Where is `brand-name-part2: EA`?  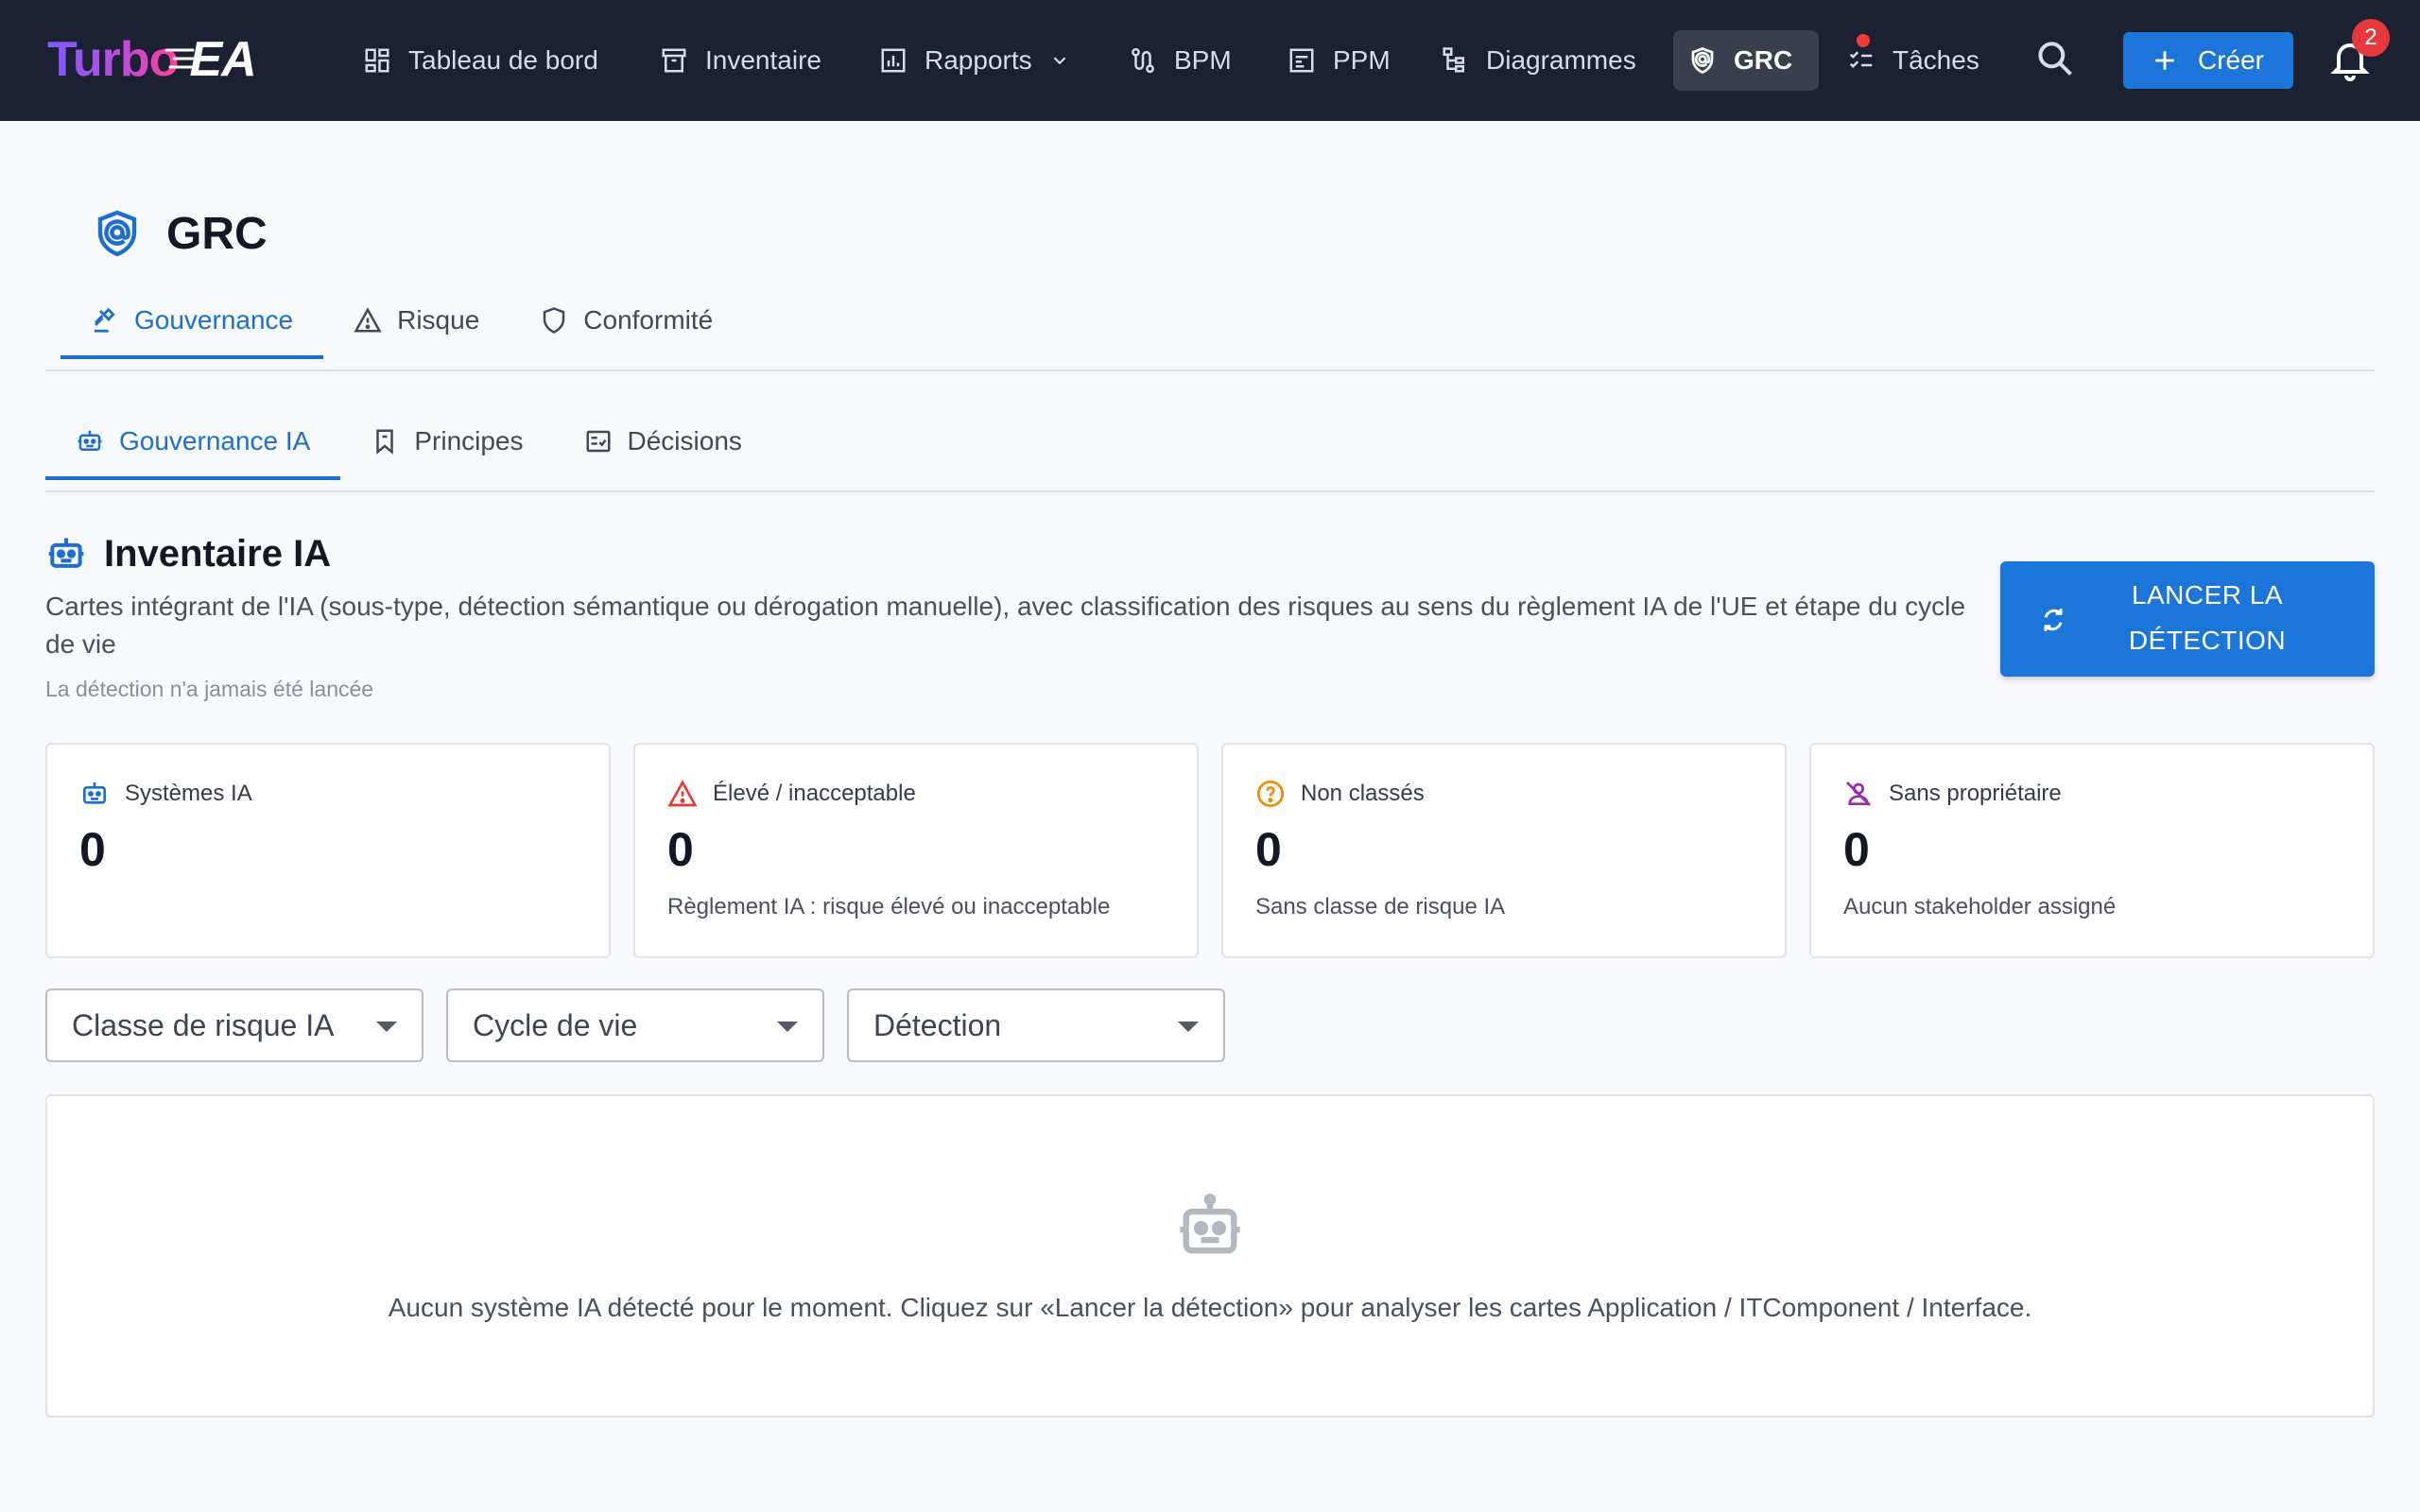 brand-name-part2: EA is located at coordinates (210, 59).